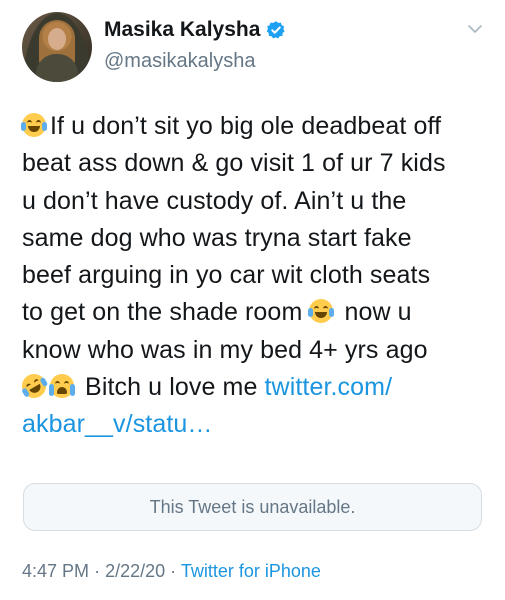 The image size is (505, 600). What do you see at coordinates (475, 29) in the screenshot?
I see `chevron-down-icon` at bounding box center [475, 29].